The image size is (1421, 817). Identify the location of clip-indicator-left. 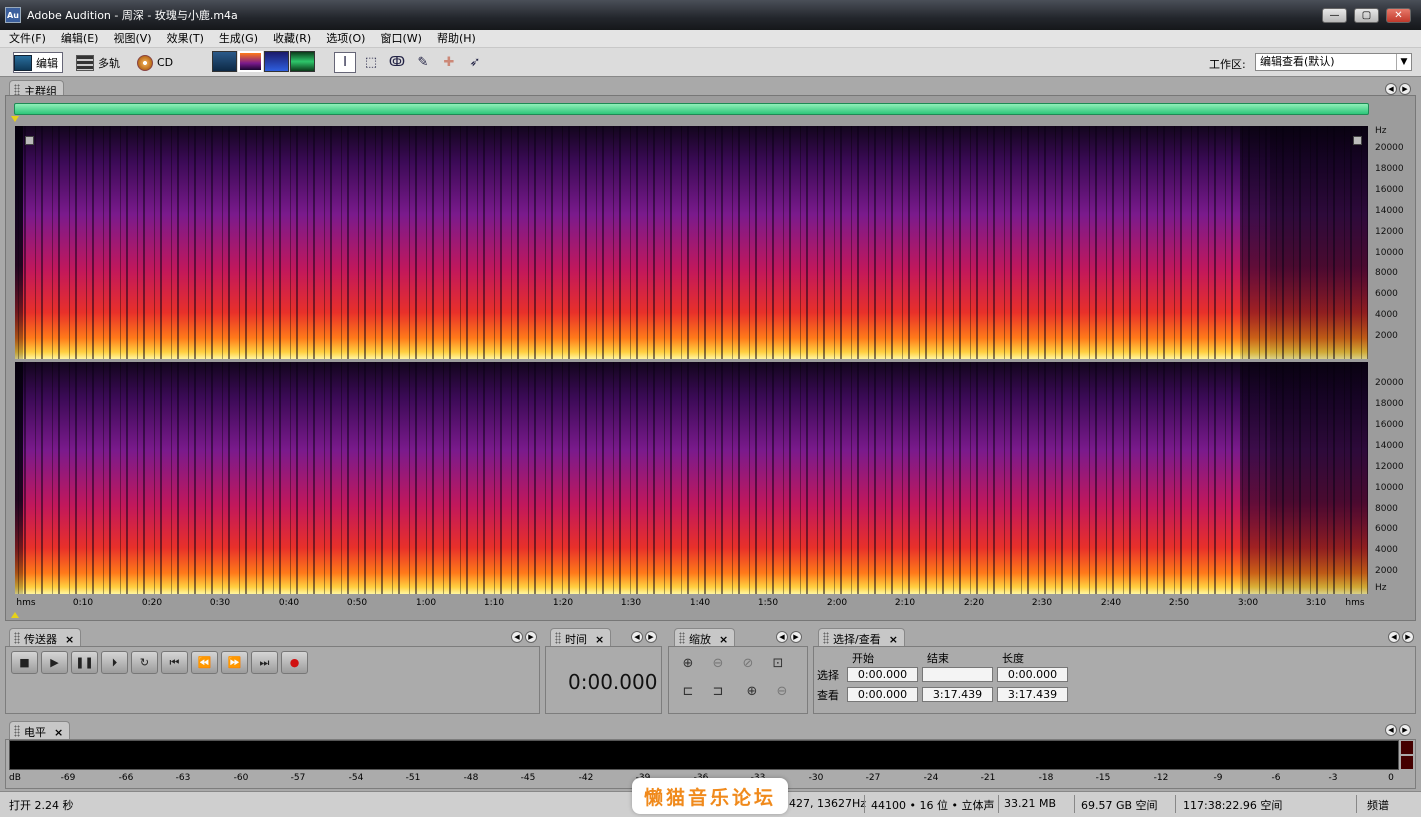
(1407, 747).